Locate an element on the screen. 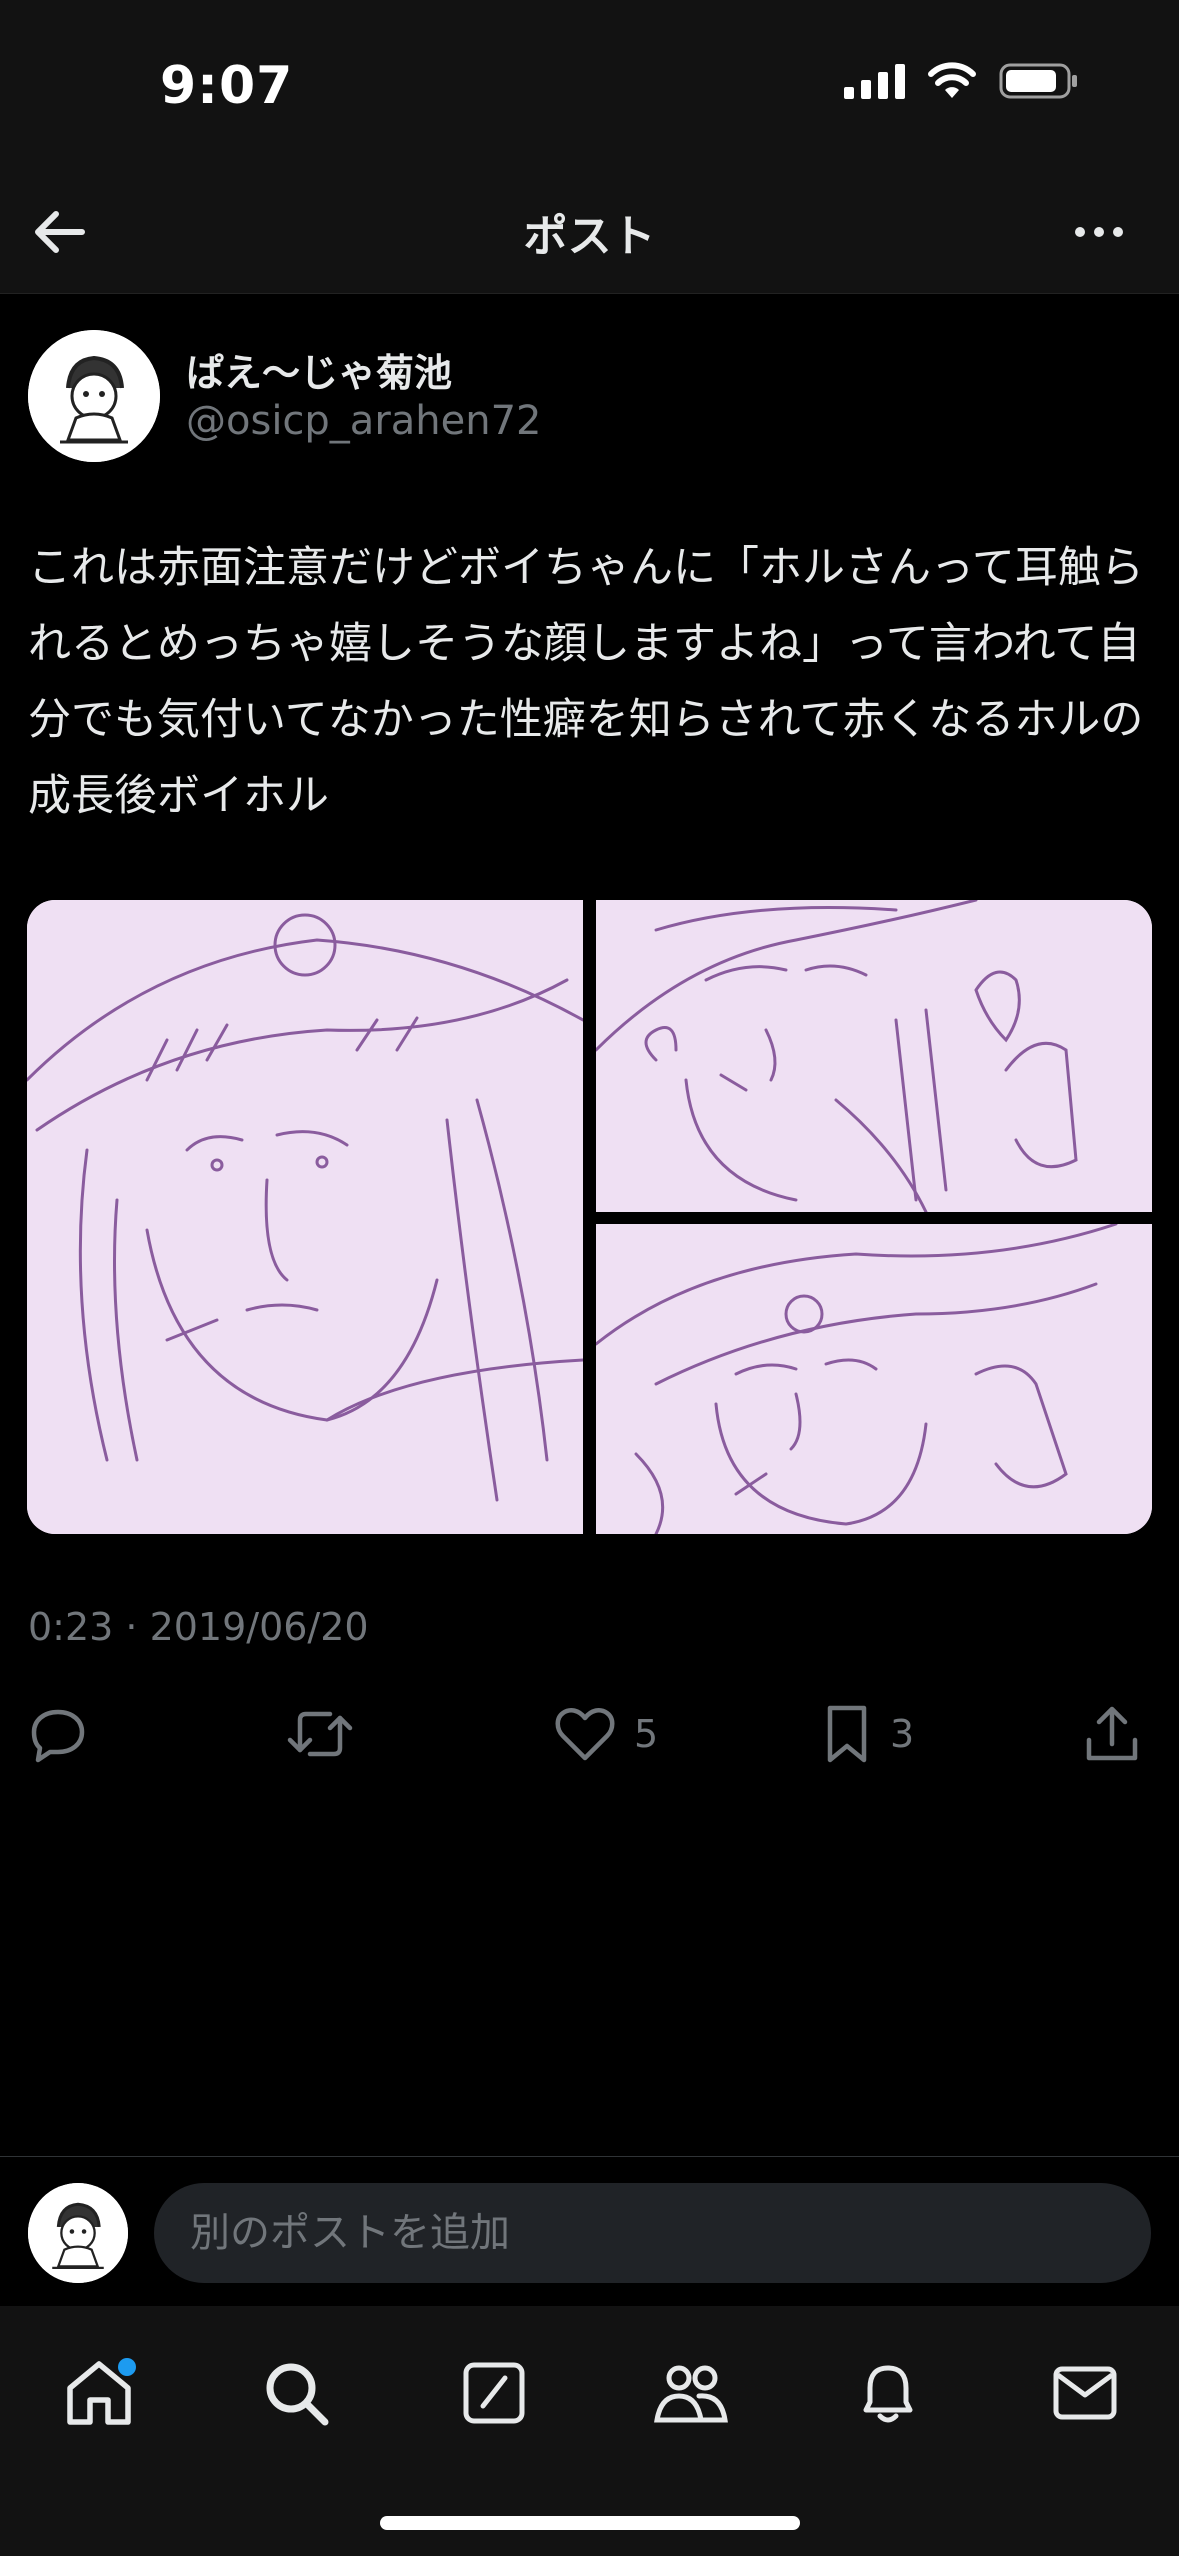 The height and width of the screenshot is (2556, 1179). compose-icon is located at coordinates (494, 2393).